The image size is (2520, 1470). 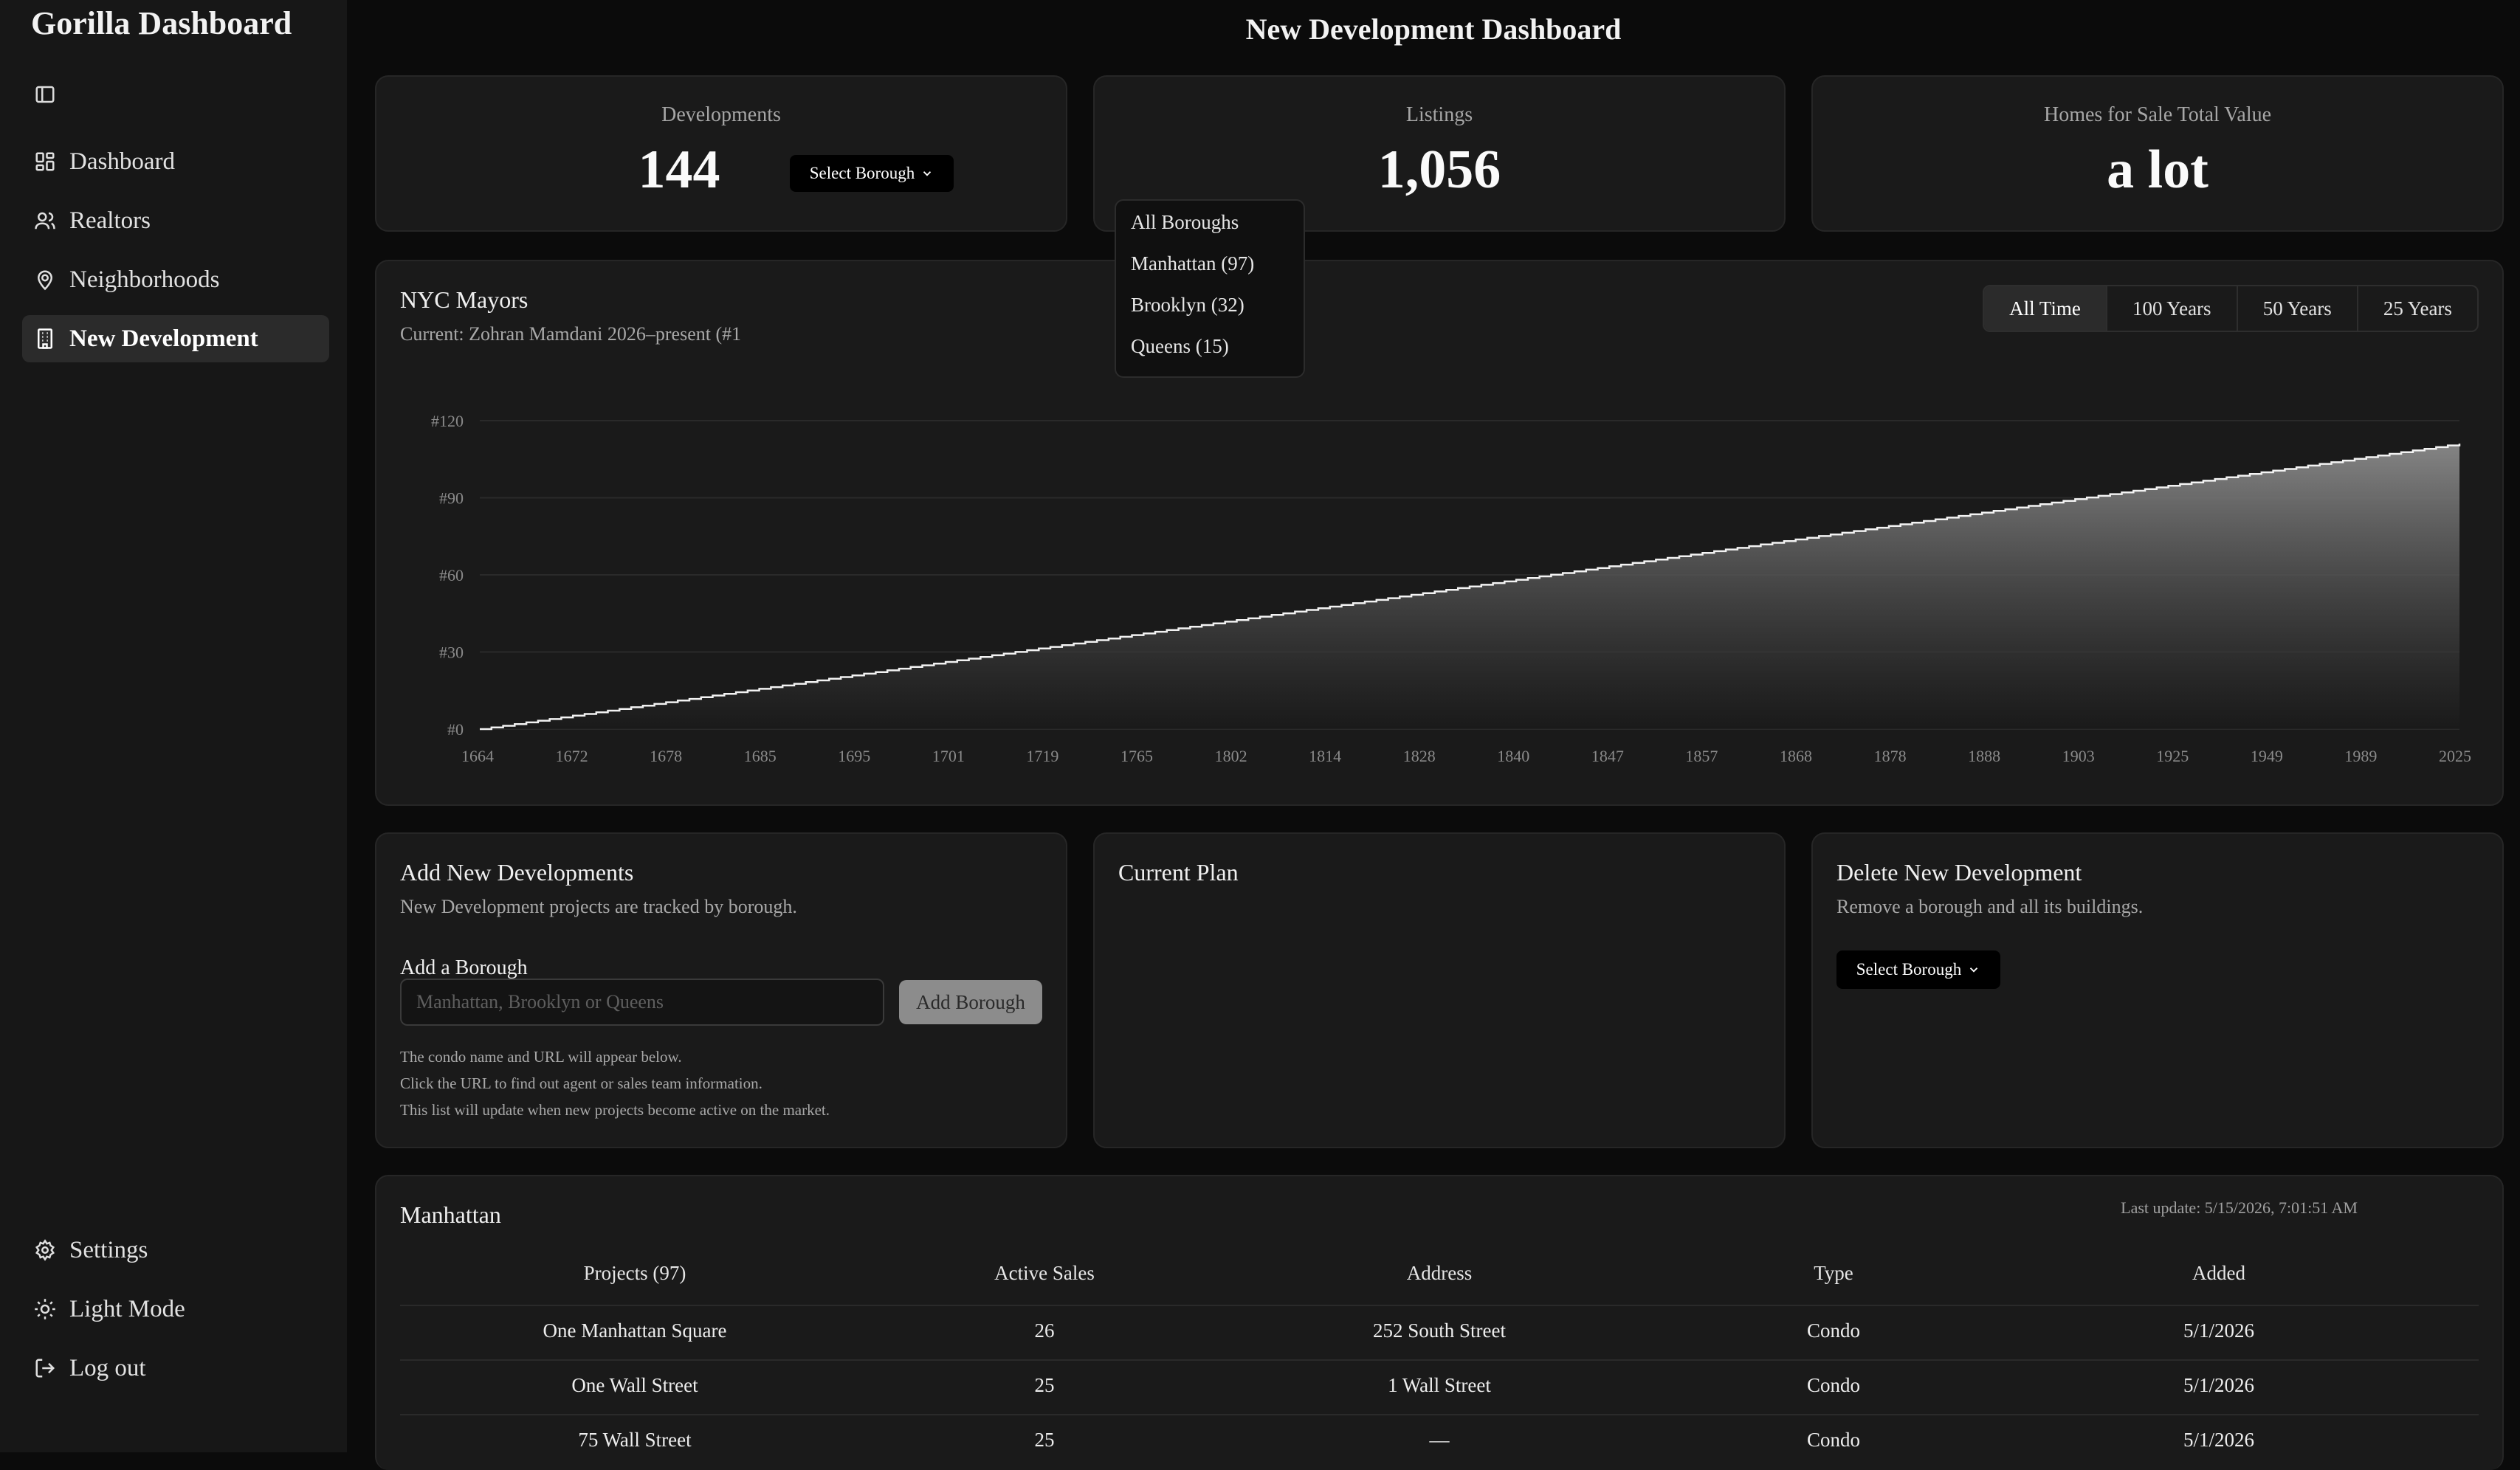 I want to click on x-tick-label: 1765, so click(x=1136, y=756).